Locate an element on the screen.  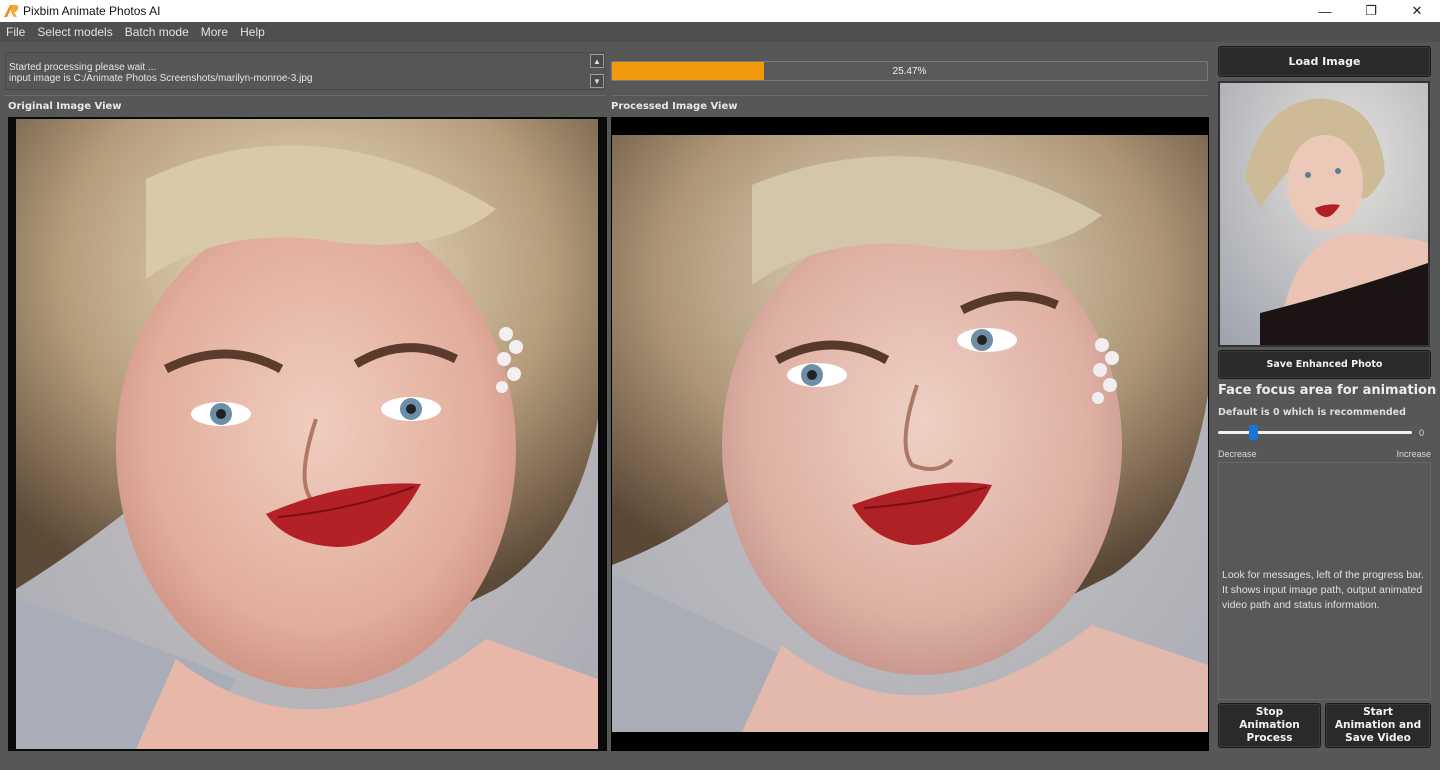
progress-bar: 25.47% is located at coordinates (909, 71).